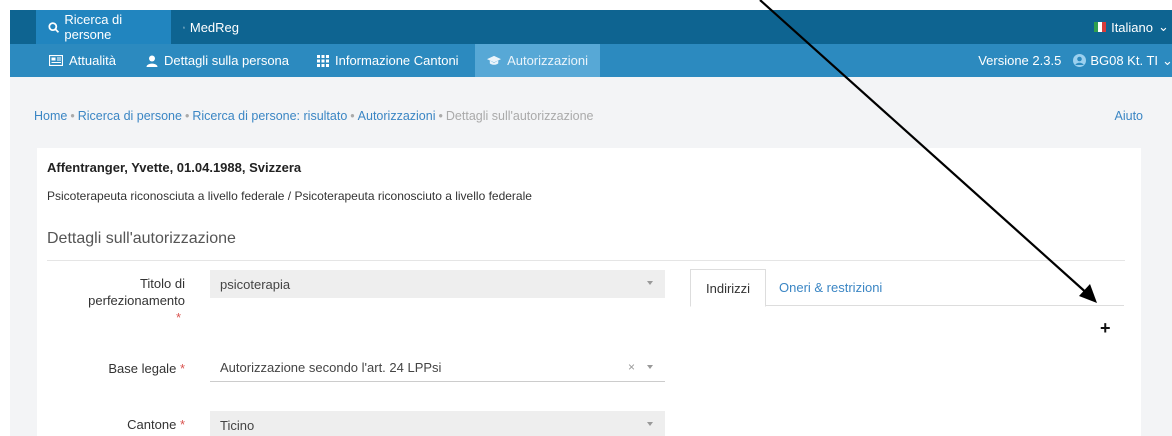  I want to click on selected-value: Ticino, so click(237, 425).